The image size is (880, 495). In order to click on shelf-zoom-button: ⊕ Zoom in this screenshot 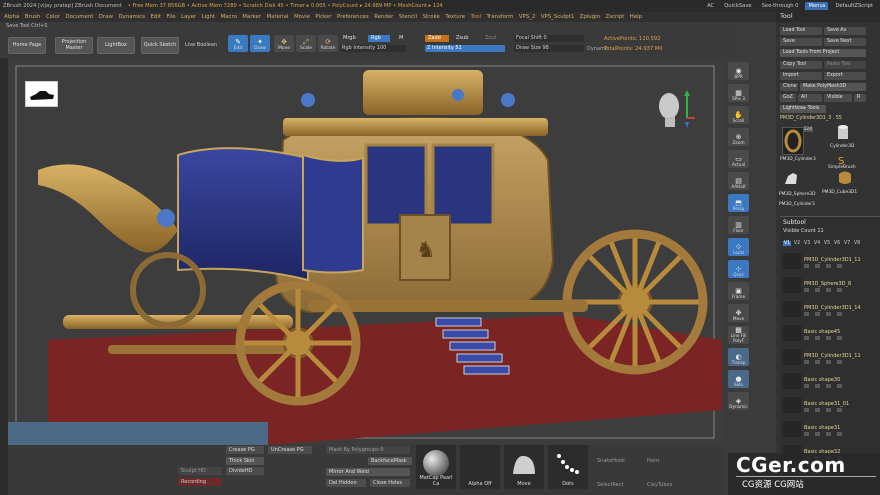, I will do `click(738, 137)`.